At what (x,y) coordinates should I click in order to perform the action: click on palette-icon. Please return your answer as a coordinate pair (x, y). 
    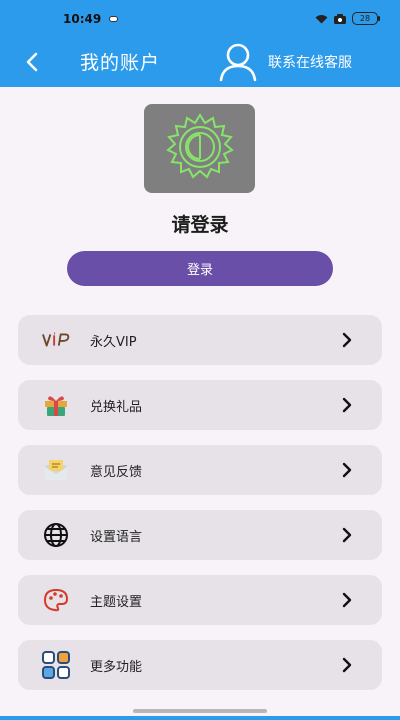
    Looking at the image, I should click on (56, 600).